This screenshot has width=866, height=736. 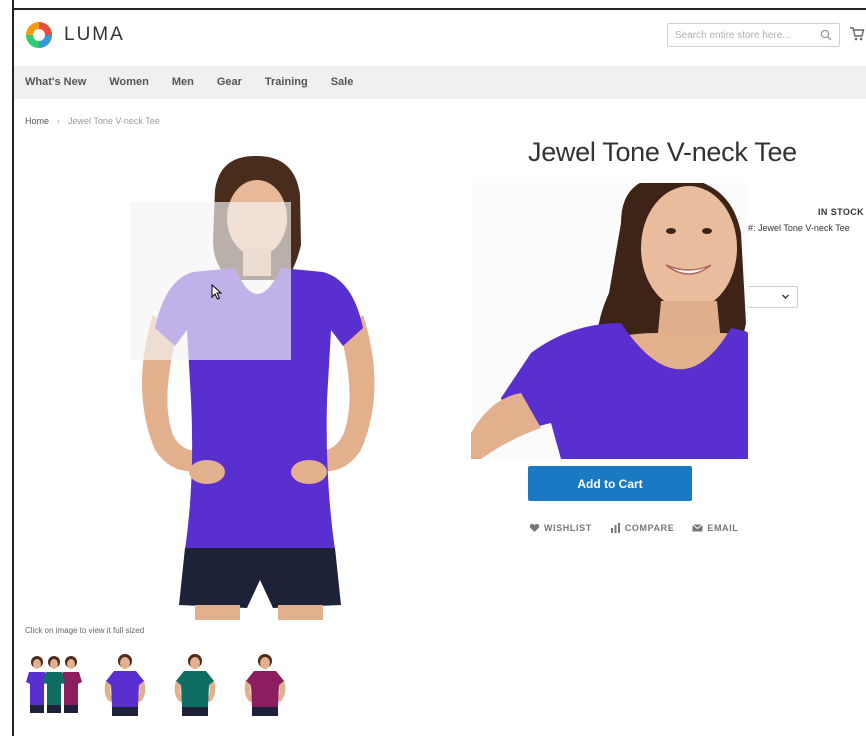 What do you see at coordinates (649, 528) in the screenshot?
I see `compare-label: COMPARE` at bounding box center [649, 528].